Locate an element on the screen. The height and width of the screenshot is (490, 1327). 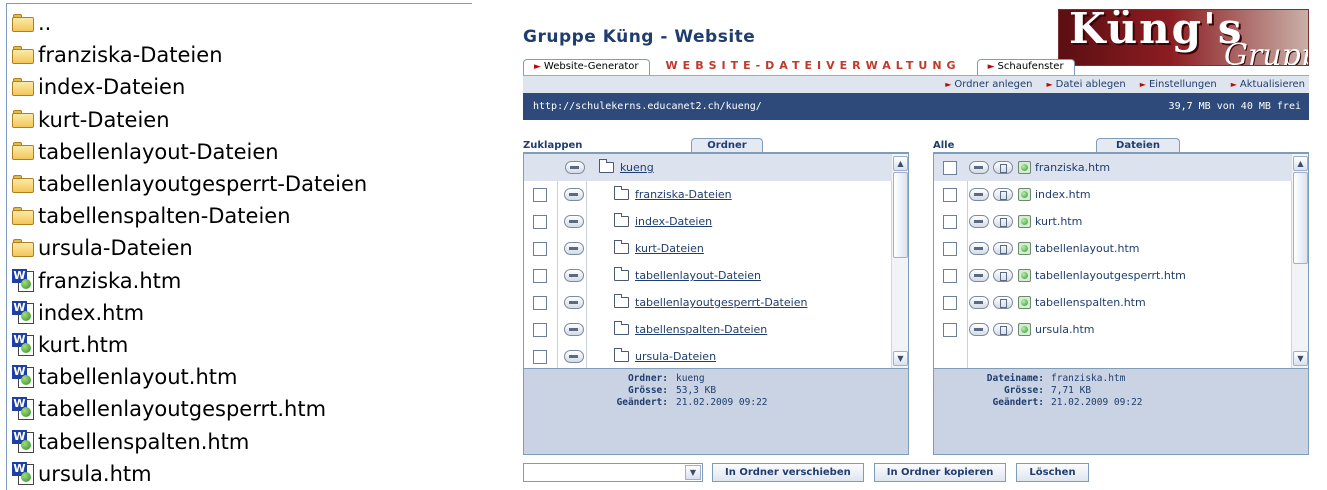
aktualisieren-link: ► Aktualisieren is located at coordinates (1268, 84).